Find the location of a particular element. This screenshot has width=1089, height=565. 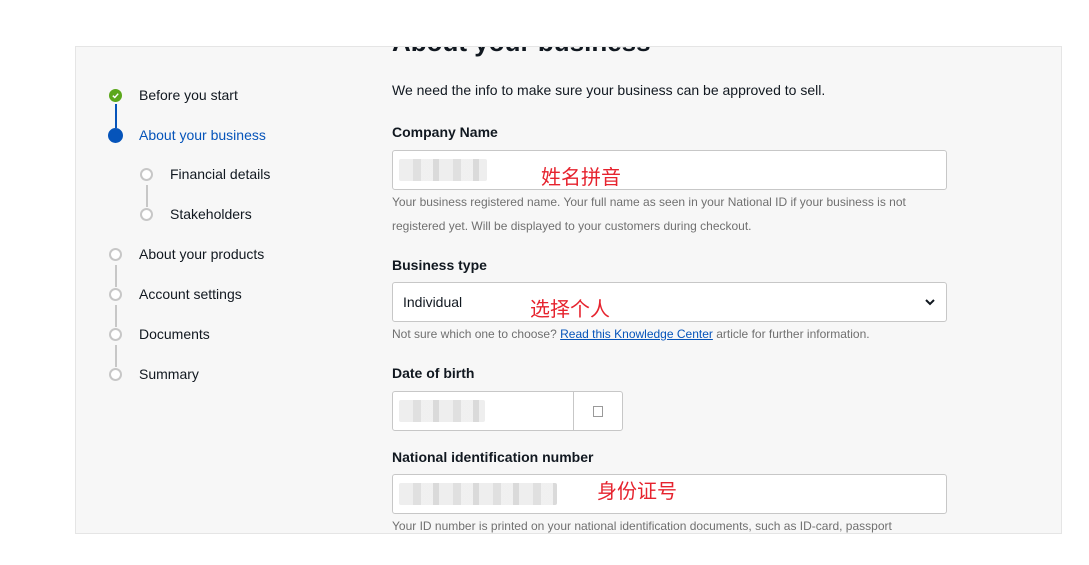

company-name-input: 姓名拼音 is located at coordinates (669, 170).